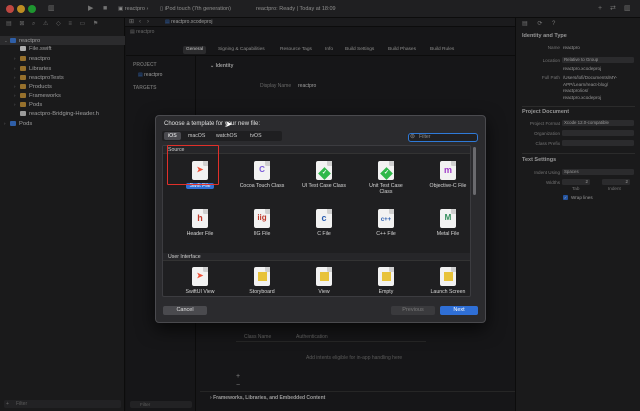 The image size is (640, 411). What do you see at coordinates (474, 171) in the screenshot?
I see `template-grid-scrollbar` at bounding box center [474, 171].